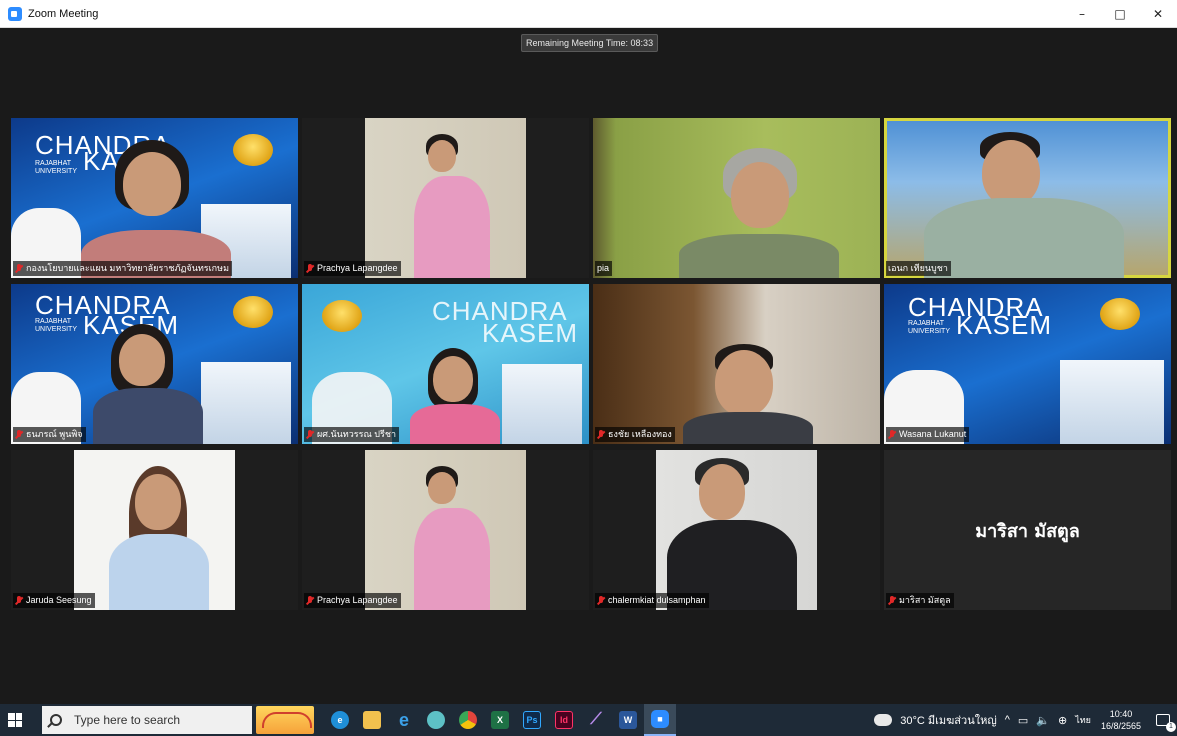 This screenshot has width=1177, height=736. What do you see at coordinates (736, 198) in the screenshot?
I see `participant-tile: pia` at bounding box center [736, 198].